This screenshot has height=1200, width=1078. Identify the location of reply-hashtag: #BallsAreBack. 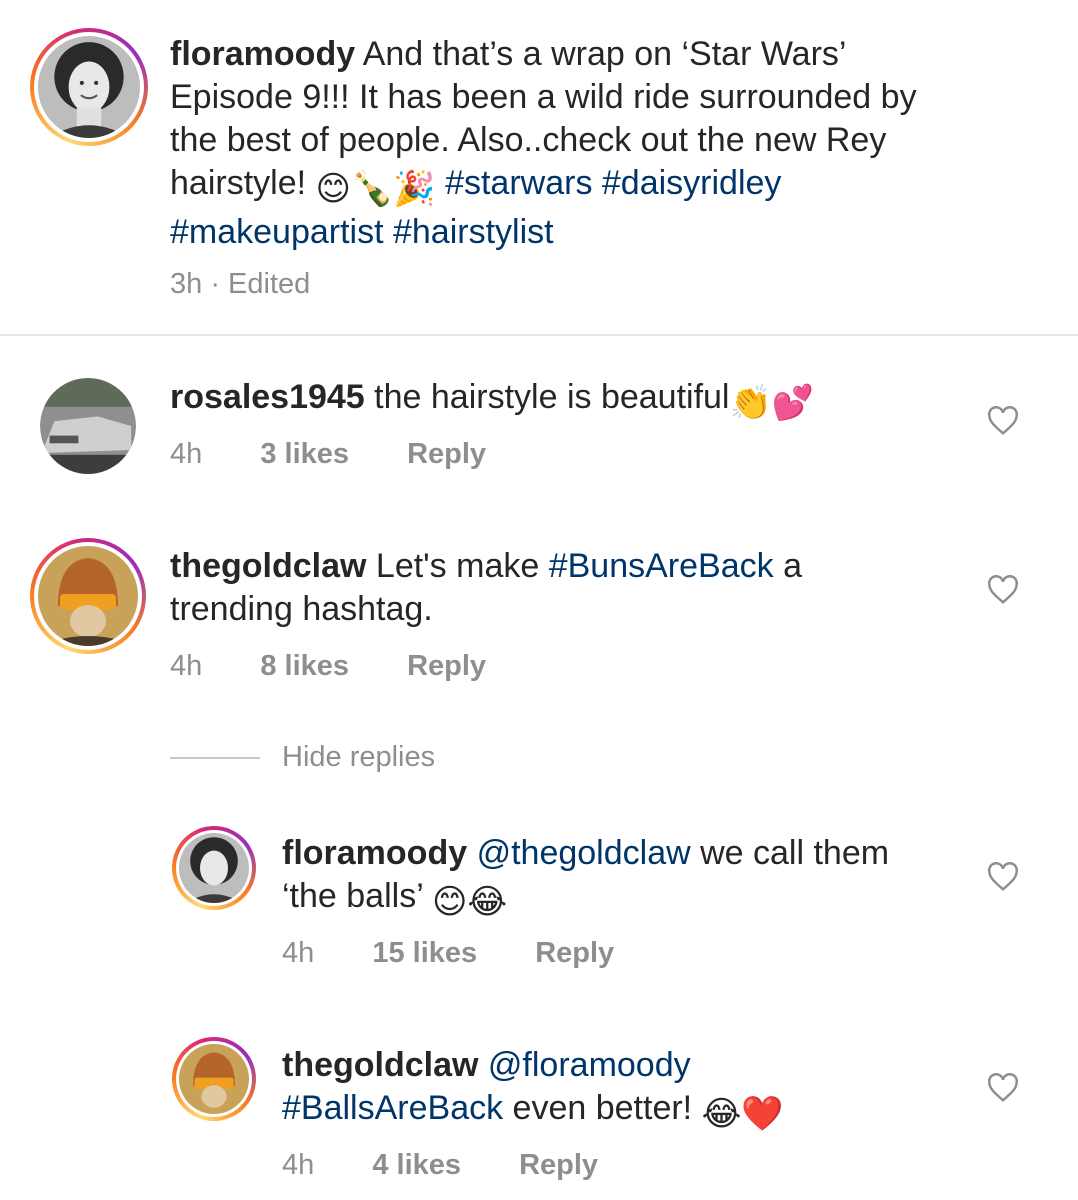
(392, 1108).